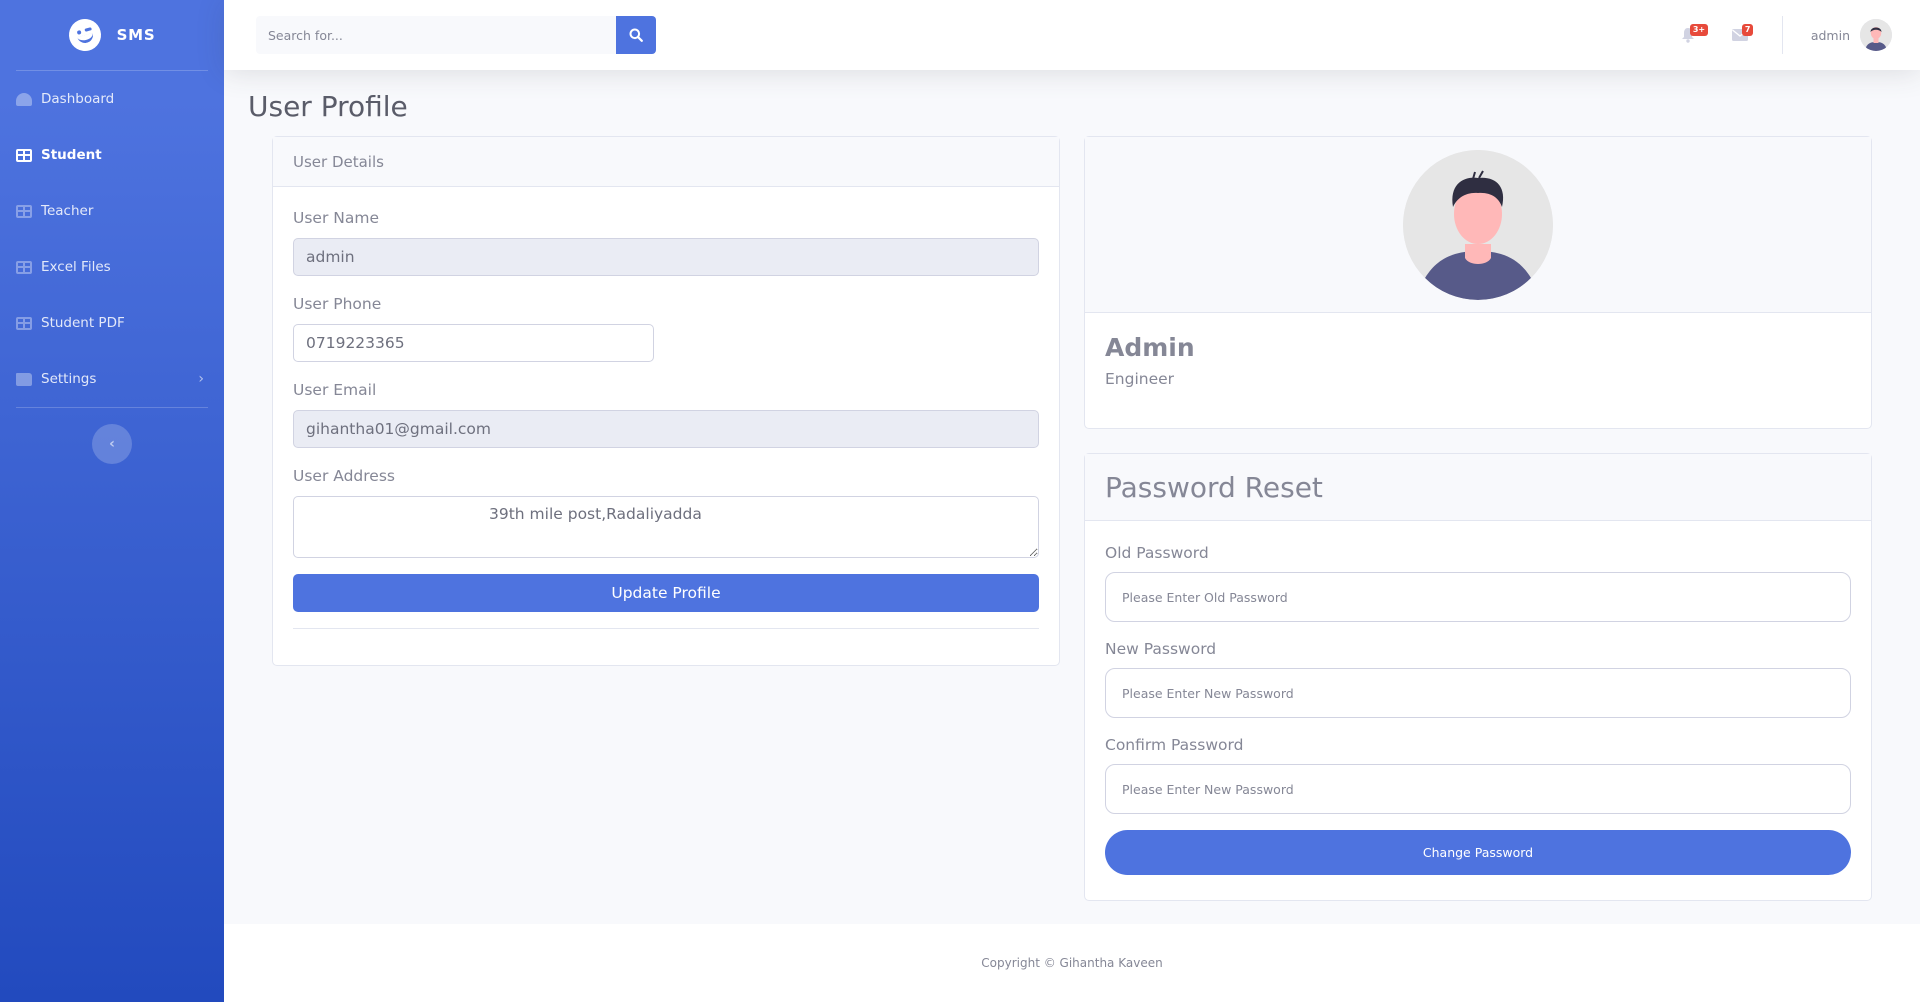 Image resolution: width=1920 pixels, height=1002 pixels. Describe the element at coordinates (1174, 745) in the screenshot. I see `confirm-password-label: Confirm Password` at that location.